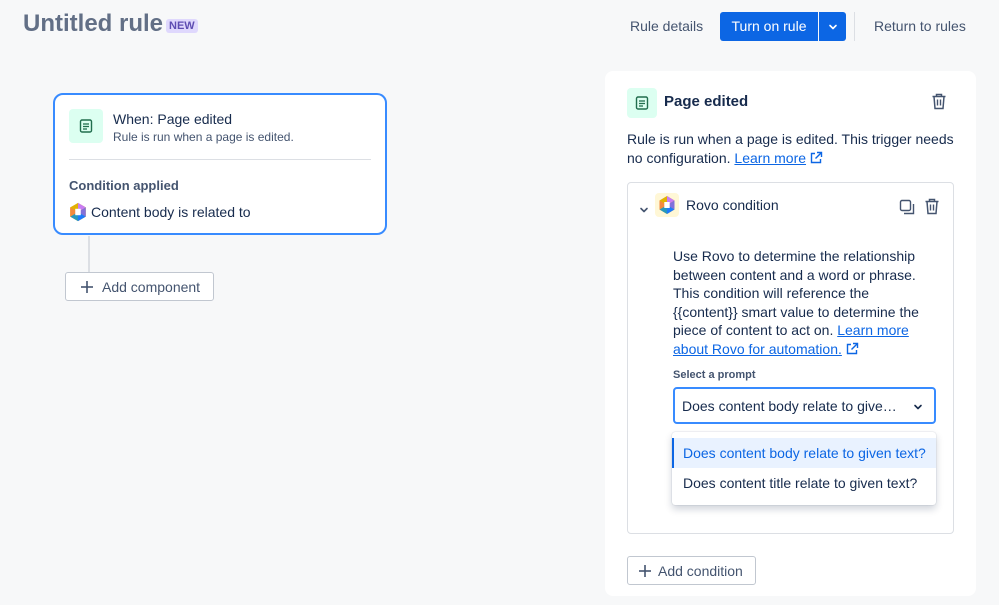 The width and height of the screenshot is (999, 605). Describe the element at coordinates (124, 185) in the screenshot. I see `condition-applied-heading: Condition applied` at that location.